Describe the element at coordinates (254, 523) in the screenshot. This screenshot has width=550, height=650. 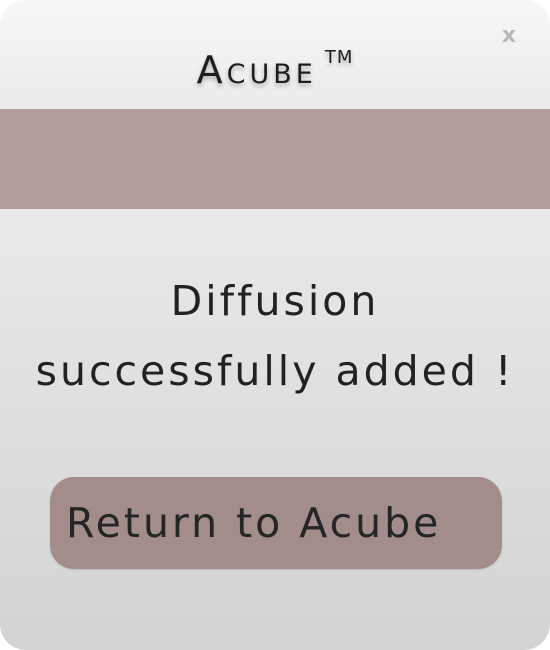
I see `return-button-label: Return to Acube` at that location.